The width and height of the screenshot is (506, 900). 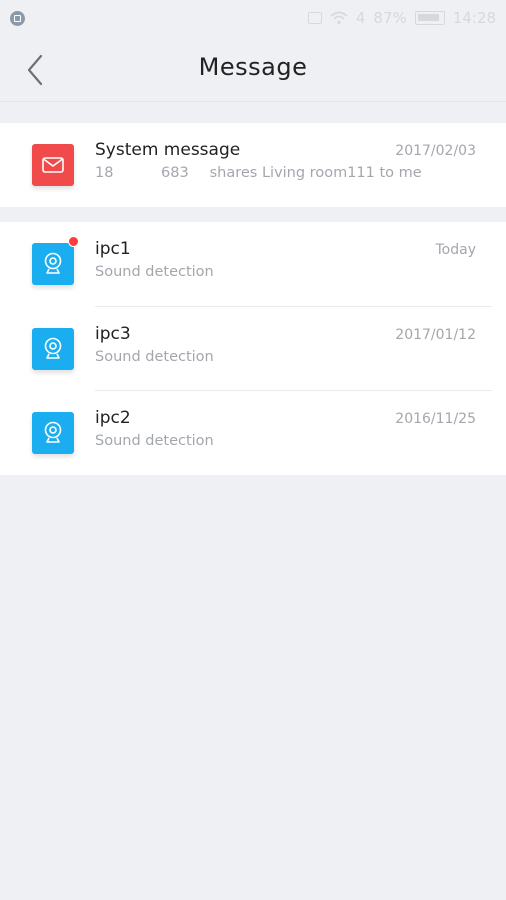 What do you see at coordinates (253, 264) in the screenshot?
I see `list-item: ipc1 Sound detection Today` at bounding box center [253, 264].